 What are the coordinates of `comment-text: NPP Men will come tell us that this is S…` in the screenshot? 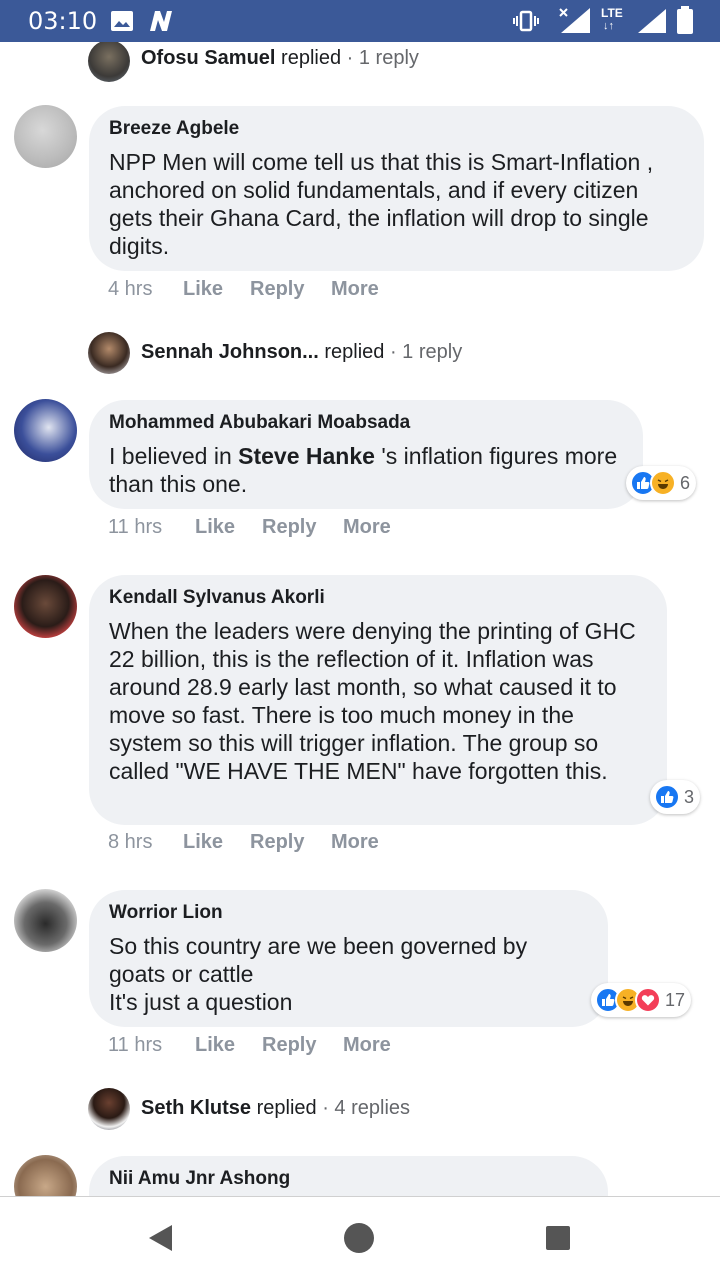 It's located at (381, 204).